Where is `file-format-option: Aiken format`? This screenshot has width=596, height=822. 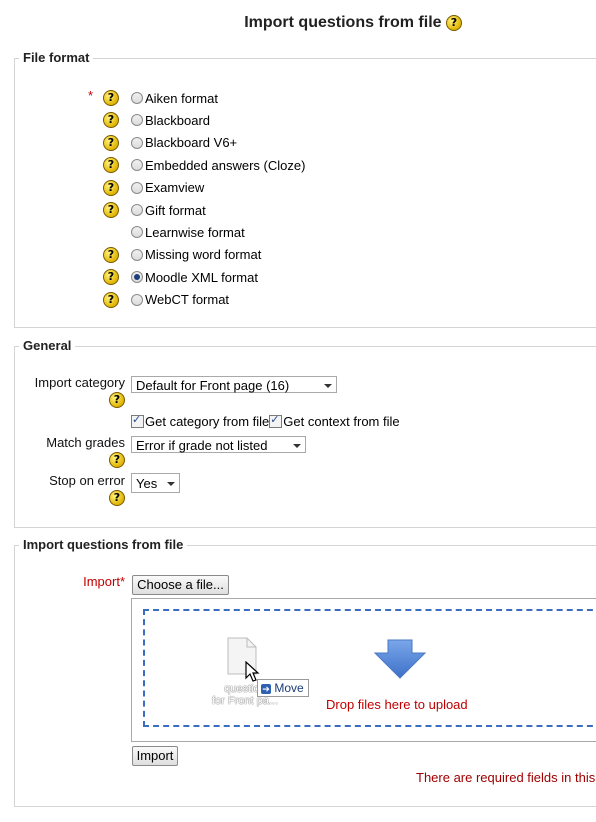
file-format-option: Aiken format is located at coordinates (174, 98).